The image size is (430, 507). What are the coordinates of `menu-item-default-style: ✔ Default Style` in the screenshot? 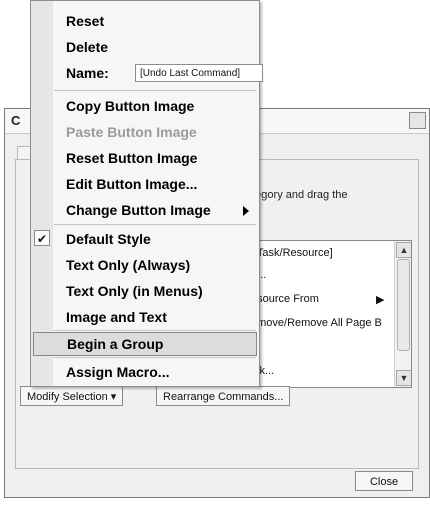 It's located at (146, 239).